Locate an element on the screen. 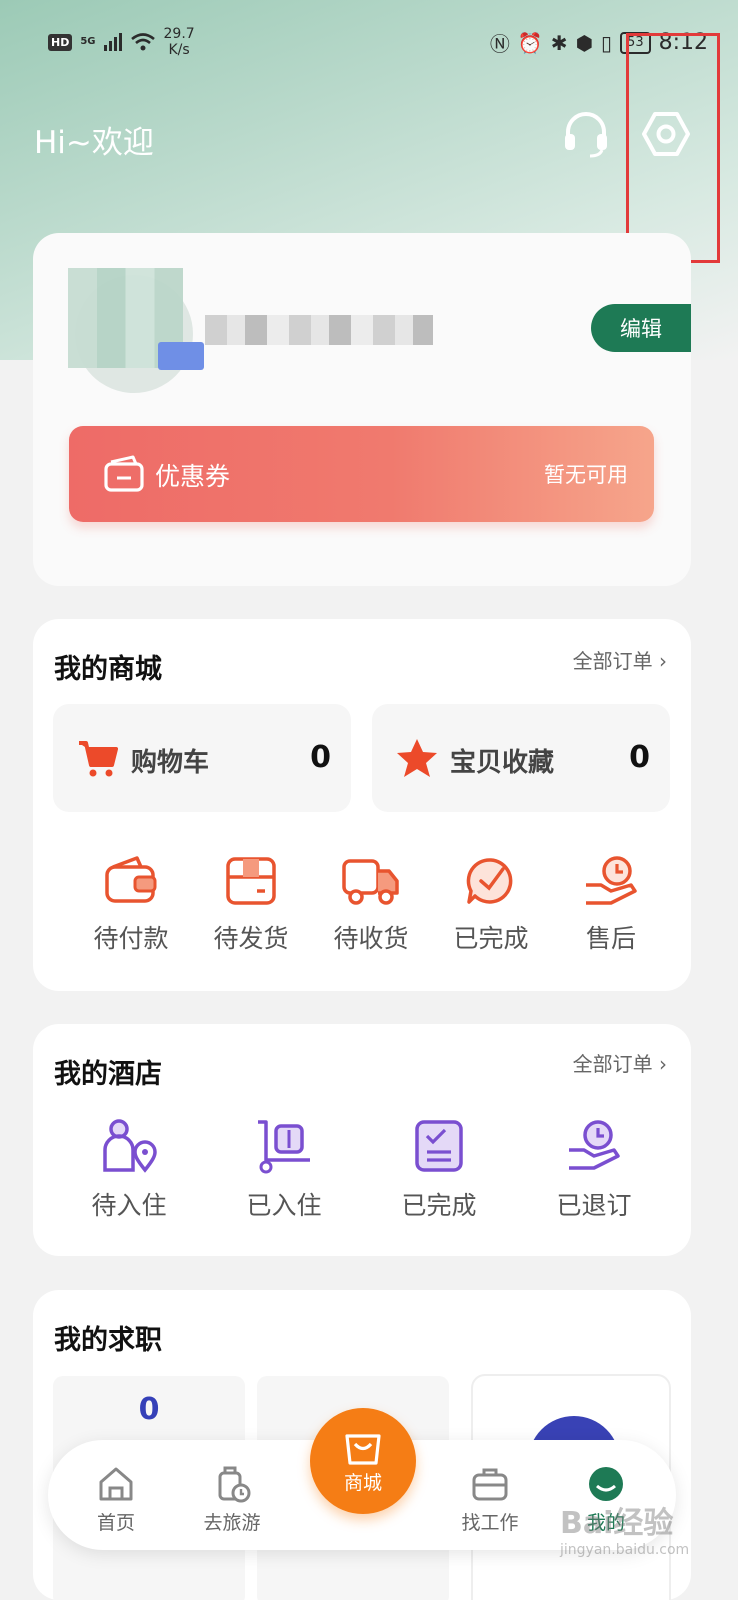 This screenshot has height=1600, width=738. hd-badge: HD is located at coordinates (60, 42).